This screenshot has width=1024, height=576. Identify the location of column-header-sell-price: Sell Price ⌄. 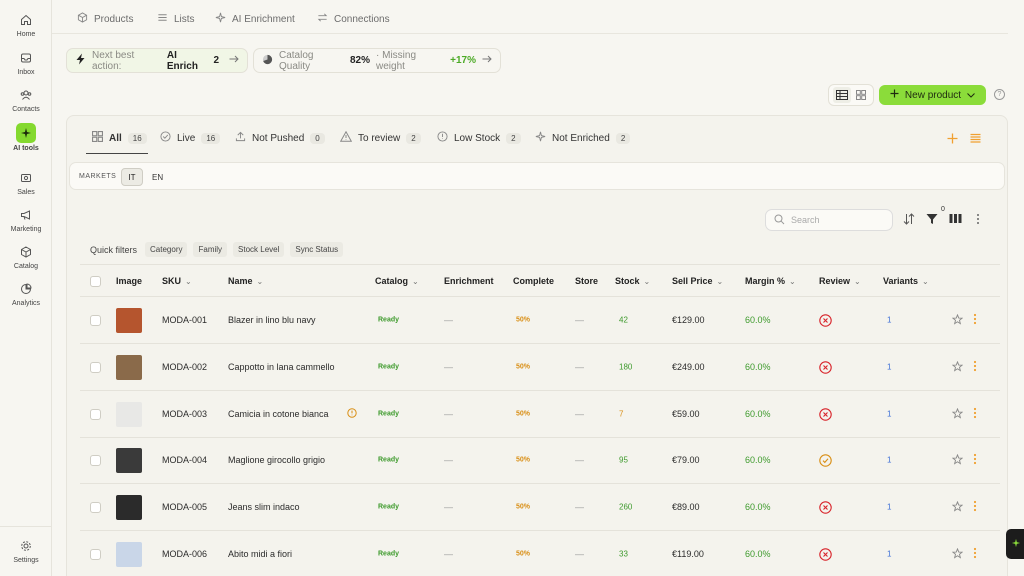
(697, 281).